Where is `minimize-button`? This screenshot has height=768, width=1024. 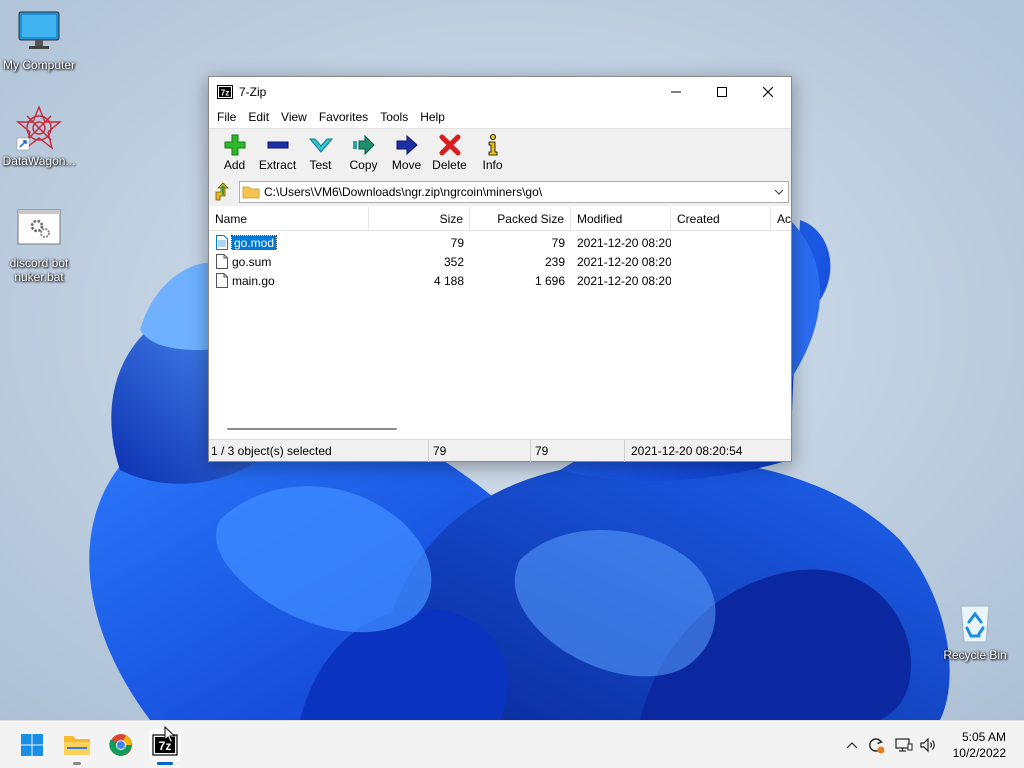 minimize-button is located at coordinates (676, 91).